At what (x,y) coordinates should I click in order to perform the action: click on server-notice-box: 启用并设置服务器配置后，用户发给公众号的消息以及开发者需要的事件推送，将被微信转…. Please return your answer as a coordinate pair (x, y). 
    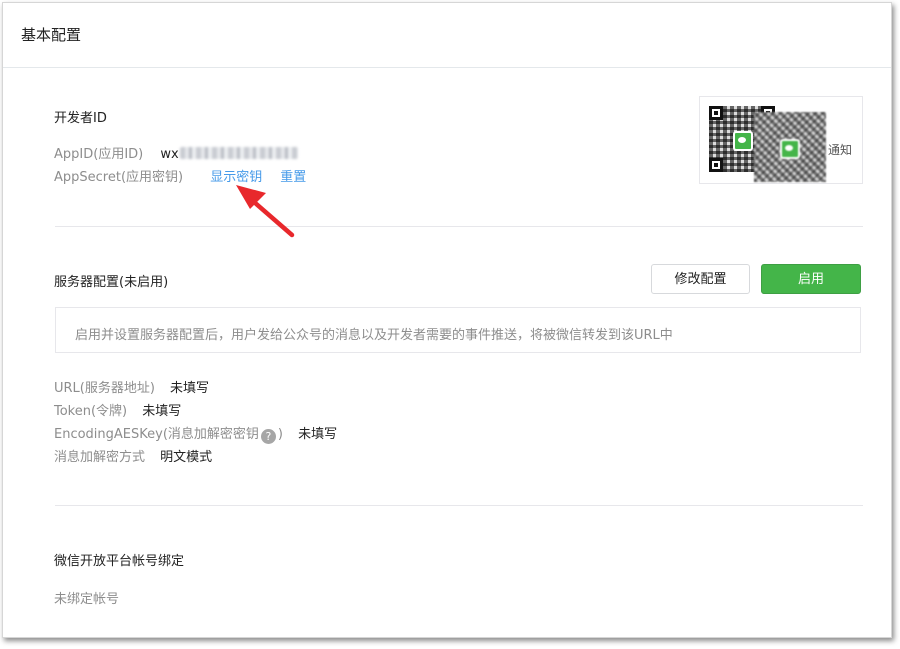
    Looking at the image, I should click on (458, 330).